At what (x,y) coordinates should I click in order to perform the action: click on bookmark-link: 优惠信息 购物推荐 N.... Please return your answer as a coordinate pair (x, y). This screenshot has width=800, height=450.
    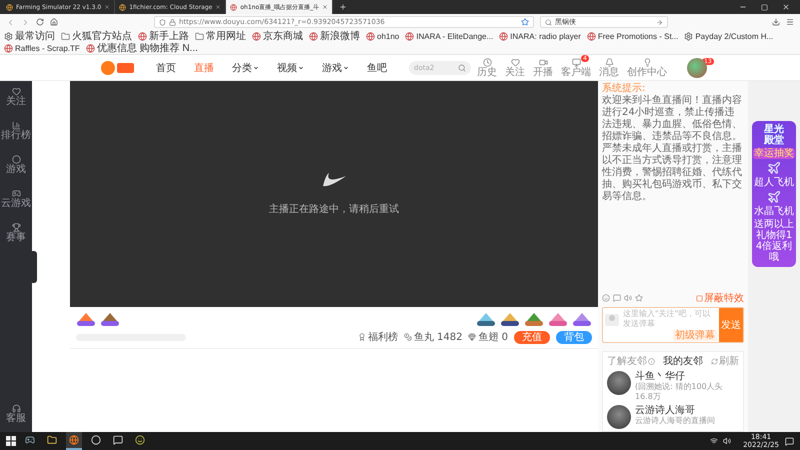
    Looking at the image, I should click on (147, 48).